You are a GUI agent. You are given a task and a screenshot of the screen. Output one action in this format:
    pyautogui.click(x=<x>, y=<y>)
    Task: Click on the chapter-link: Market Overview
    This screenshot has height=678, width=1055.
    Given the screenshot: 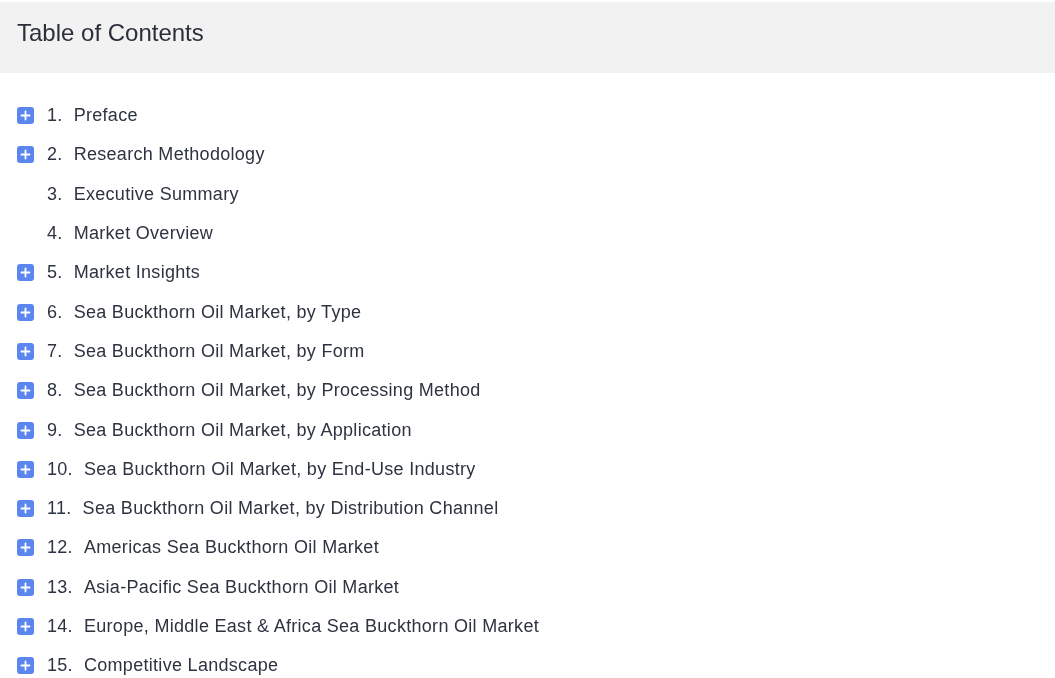 What is the action you would take?
    pyautogui.click(x=143, y=234)
    